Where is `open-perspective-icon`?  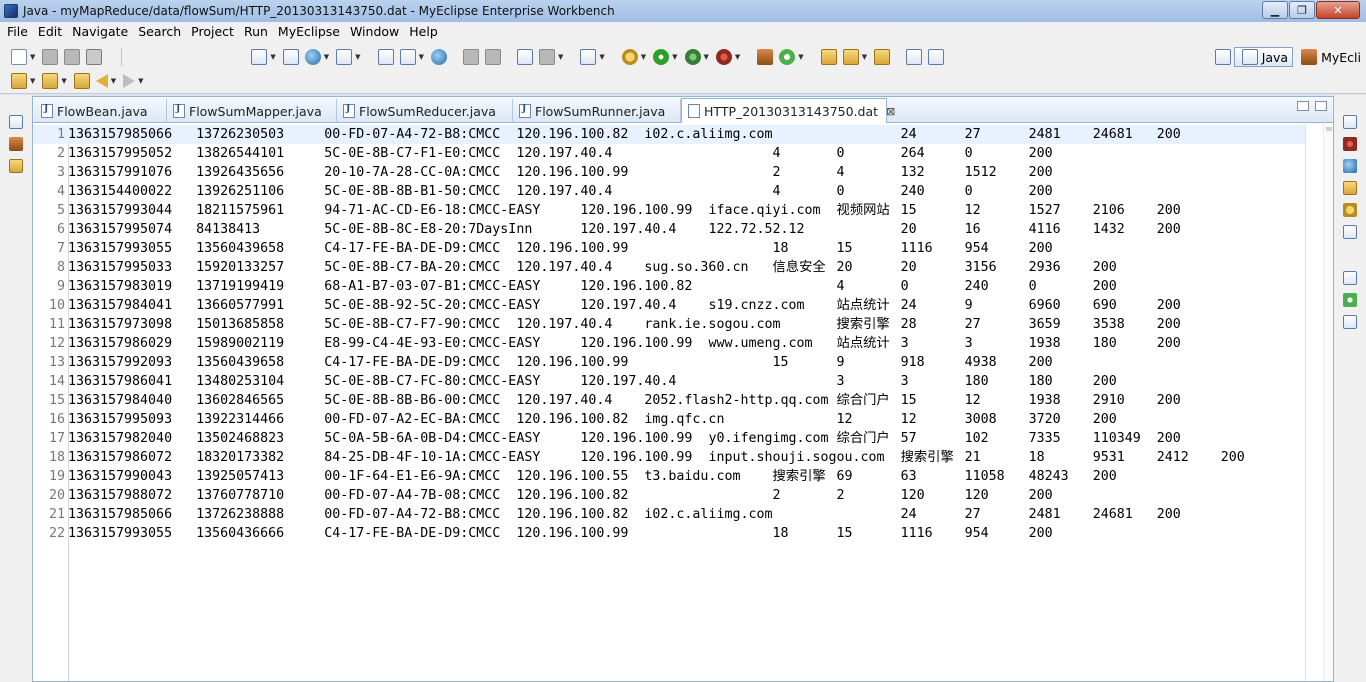 open-perspective-icon is located at coordinates (1222, 57).